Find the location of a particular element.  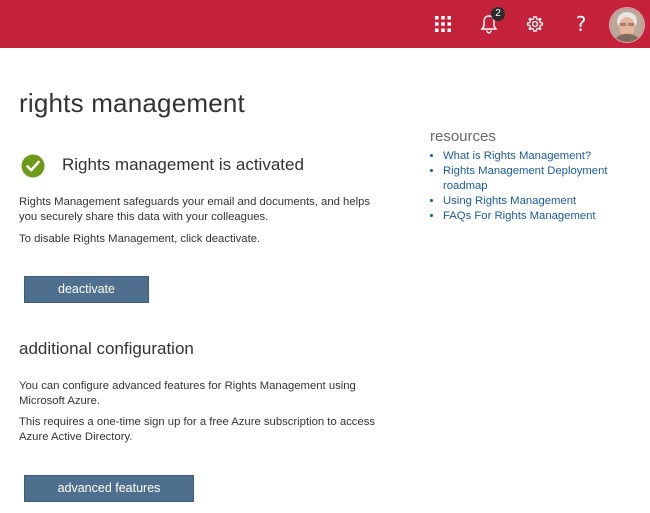

resource-link-what-is: What is Rights Management? is located at coordinates (517, 156).